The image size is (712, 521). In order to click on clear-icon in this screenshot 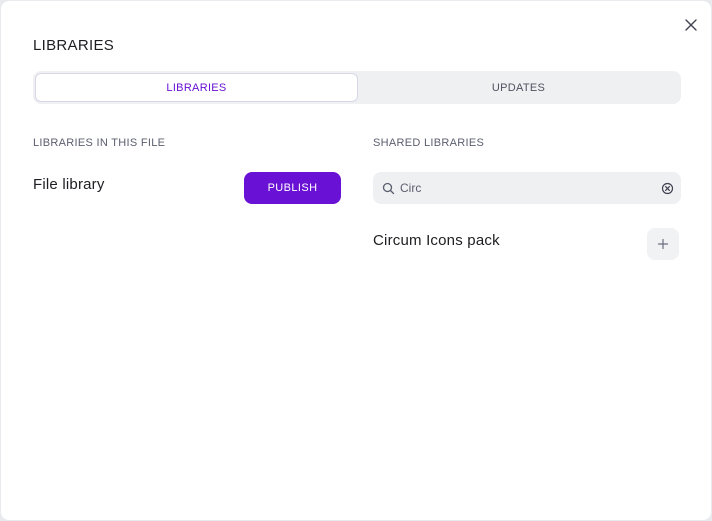, I will do `click(668, 188)`.